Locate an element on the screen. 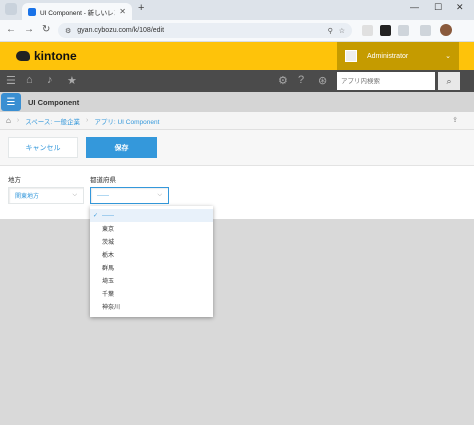 Image resolution: width=474 pixels, height=425 pixels. prefecture-label: 都道府県 is located at coordinates (103, 180).